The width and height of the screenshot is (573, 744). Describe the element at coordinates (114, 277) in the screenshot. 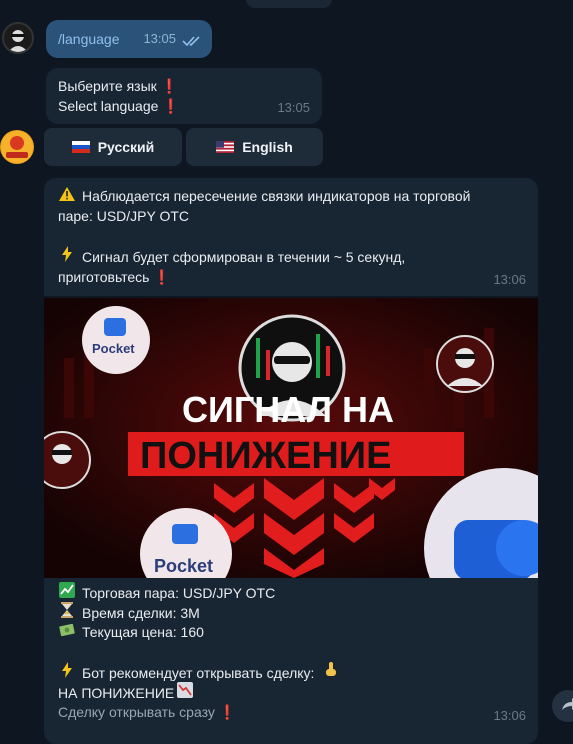

I see `signal-line-4: приготовьтесь ❗` at that location.